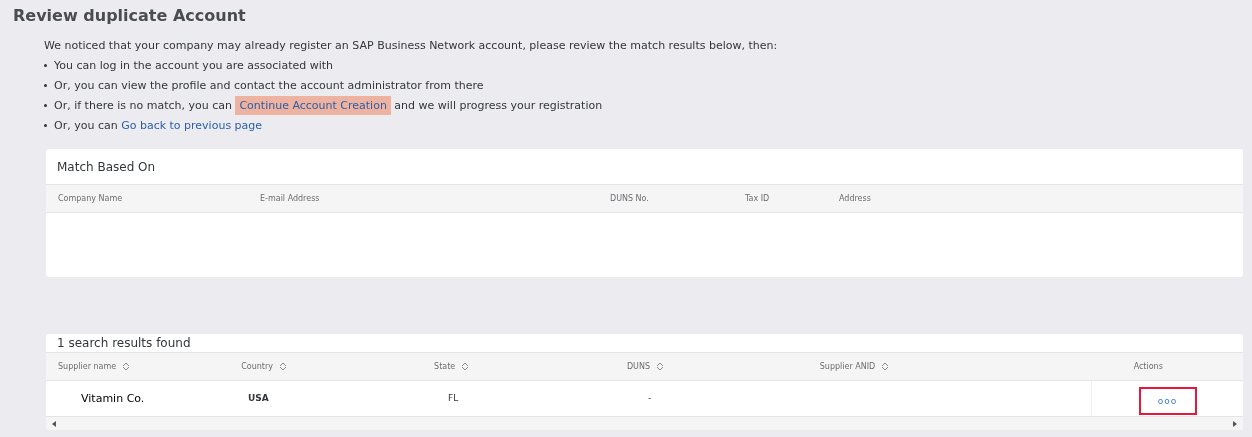 Image resolution: width=1252 pixels, height=437 pixels. What do you see at coordinates (269, 85) in the screenshot?
I see `bullet-text: Or, you can view the profile and contact the account administrator from there` at bounding box center [269, 85].